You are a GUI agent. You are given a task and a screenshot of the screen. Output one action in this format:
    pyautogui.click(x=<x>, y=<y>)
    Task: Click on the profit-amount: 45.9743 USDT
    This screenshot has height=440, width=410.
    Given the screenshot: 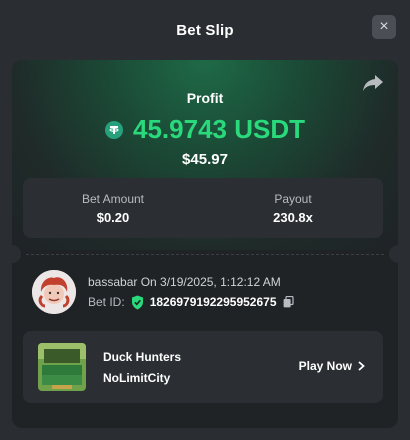 What is the action you would take?
    pyautogui.click(x=219, y=129)
    